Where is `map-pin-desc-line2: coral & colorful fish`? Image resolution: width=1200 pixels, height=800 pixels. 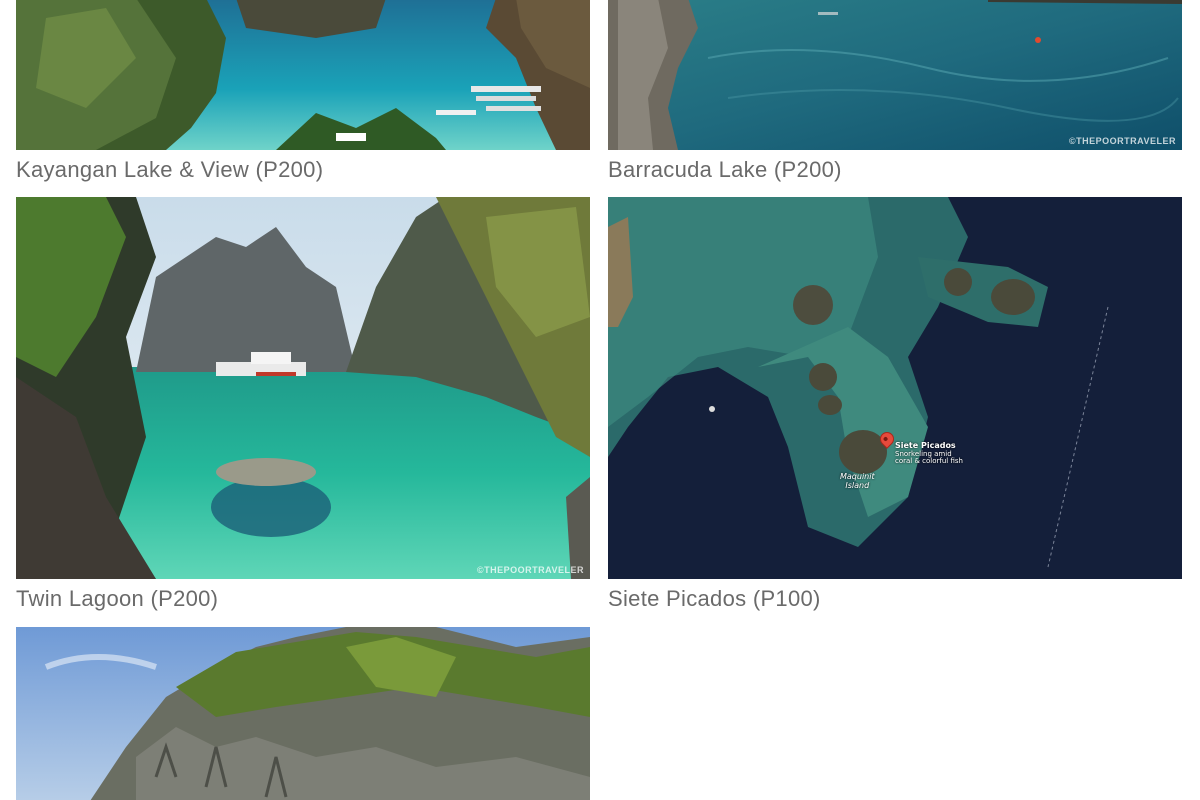
map-pin-desc-line2: coral & colorful fish is located at coordinates (929, 461).